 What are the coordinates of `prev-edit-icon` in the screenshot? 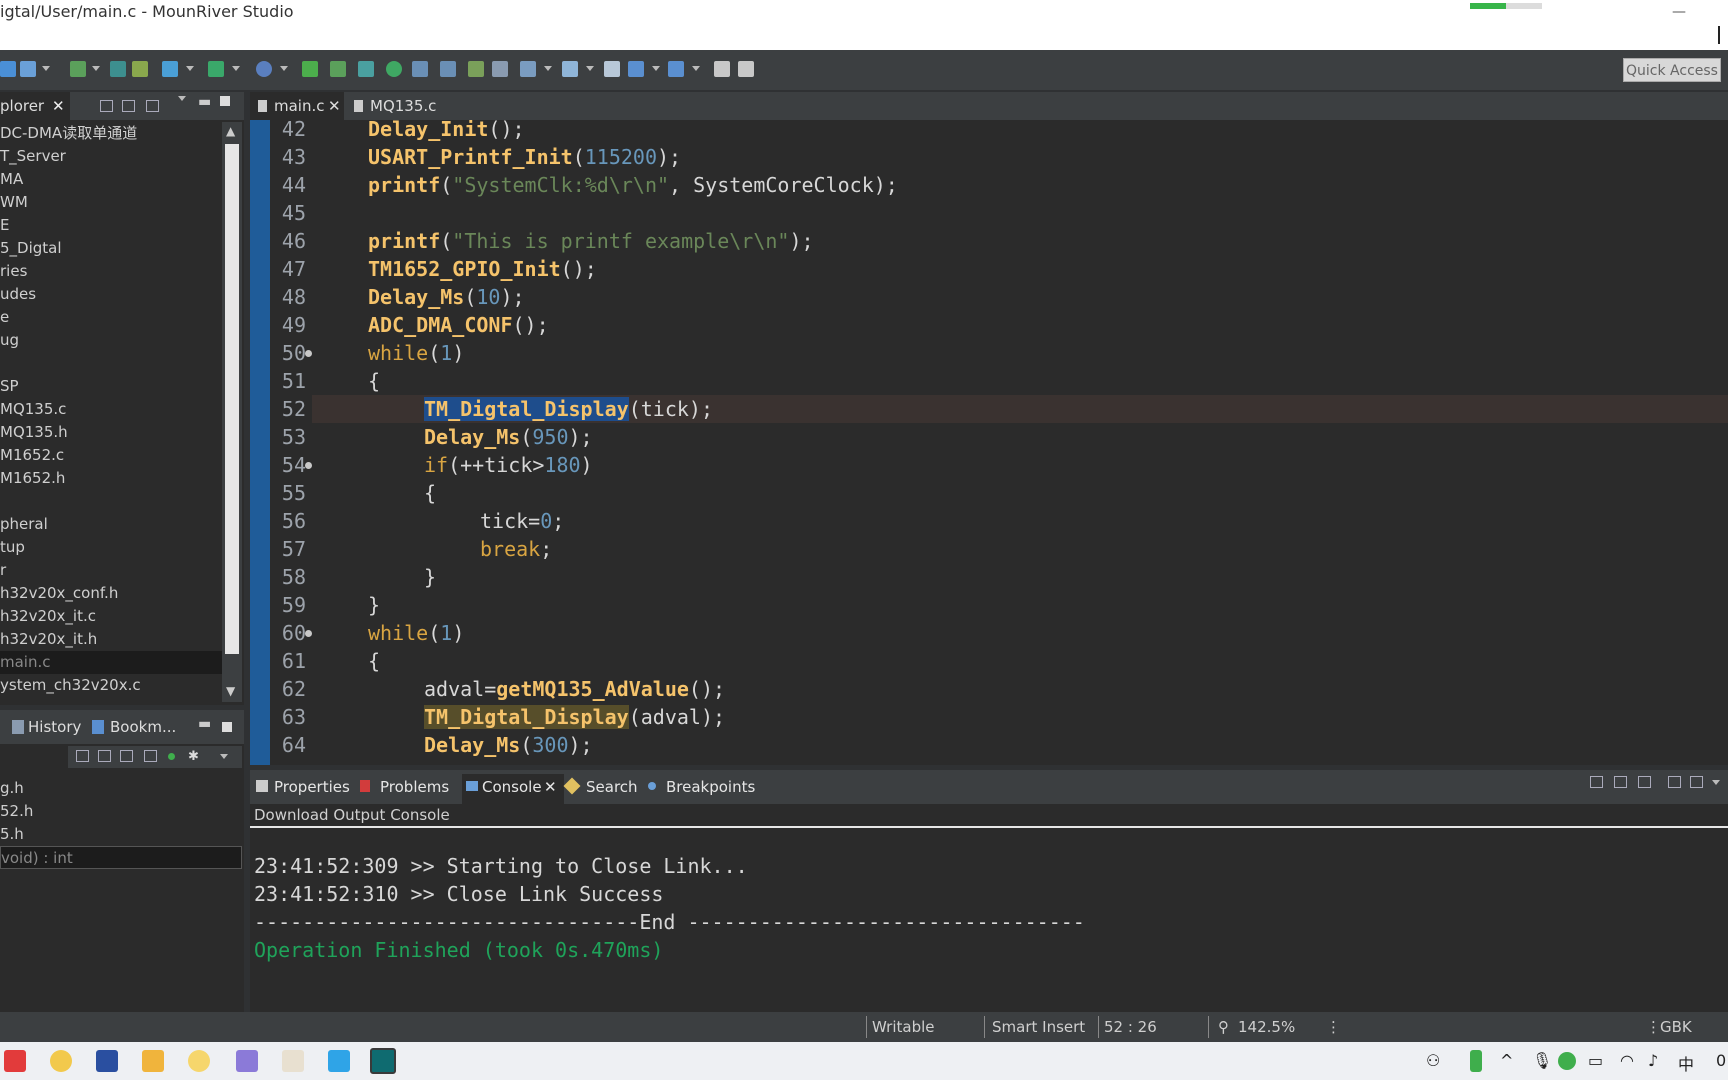 It's located at (612, 69).